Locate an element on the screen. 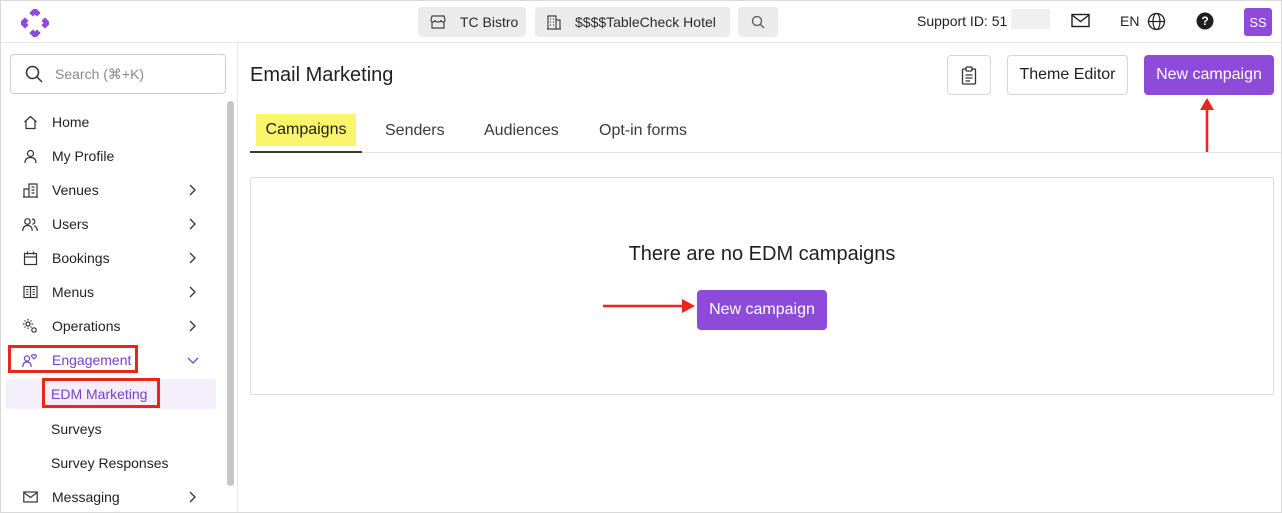 This screenshot has height=513, width=1282. help-icon: ? is located at coordinates (1205, 21).